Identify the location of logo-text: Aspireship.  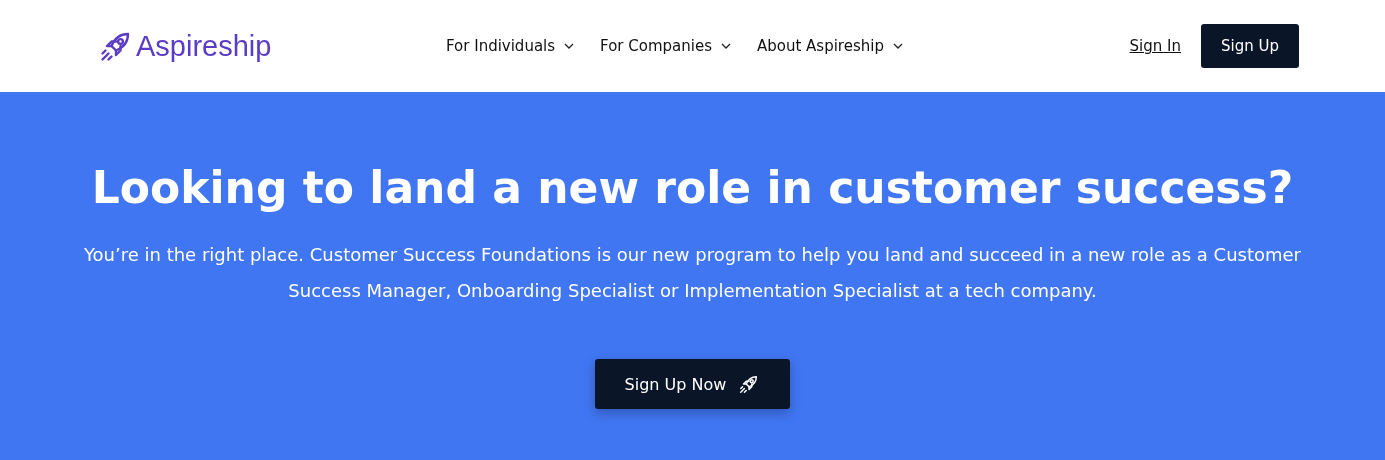
(204, 46).